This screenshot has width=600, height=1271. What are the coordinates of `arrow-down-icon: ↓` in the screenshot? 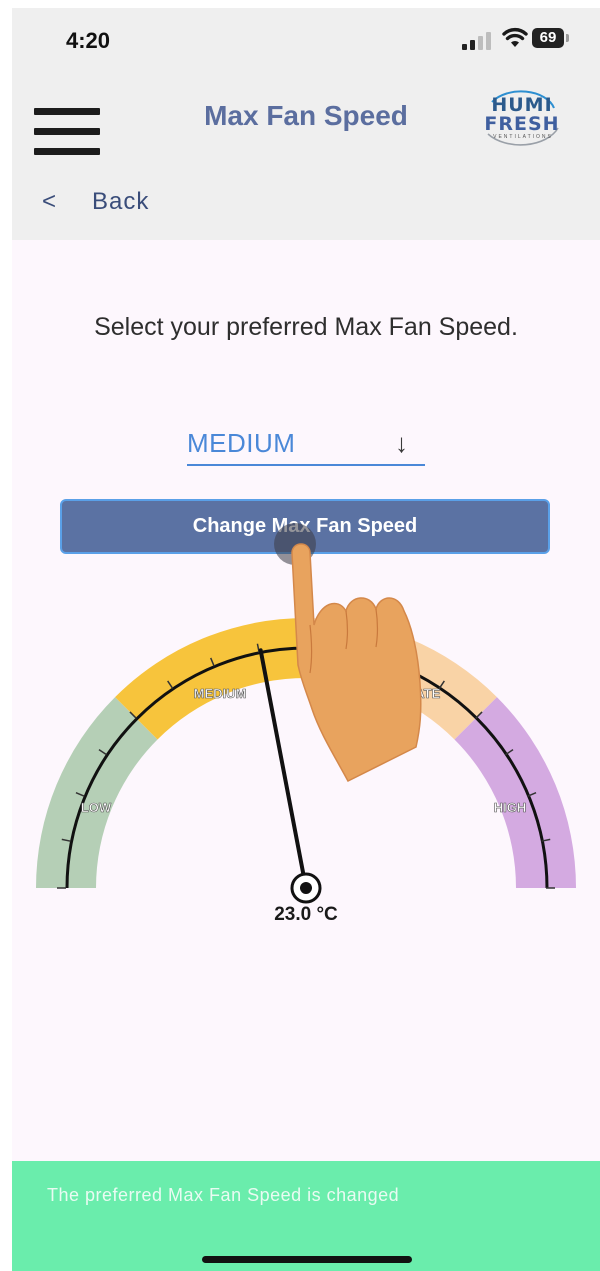 It's located at (401, 443).